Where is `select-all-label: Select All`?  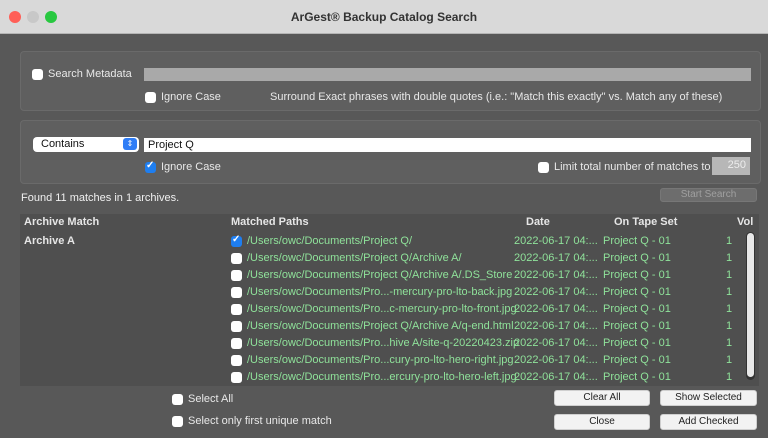
select-all-label: Select All is located at coordinates (211, 399).